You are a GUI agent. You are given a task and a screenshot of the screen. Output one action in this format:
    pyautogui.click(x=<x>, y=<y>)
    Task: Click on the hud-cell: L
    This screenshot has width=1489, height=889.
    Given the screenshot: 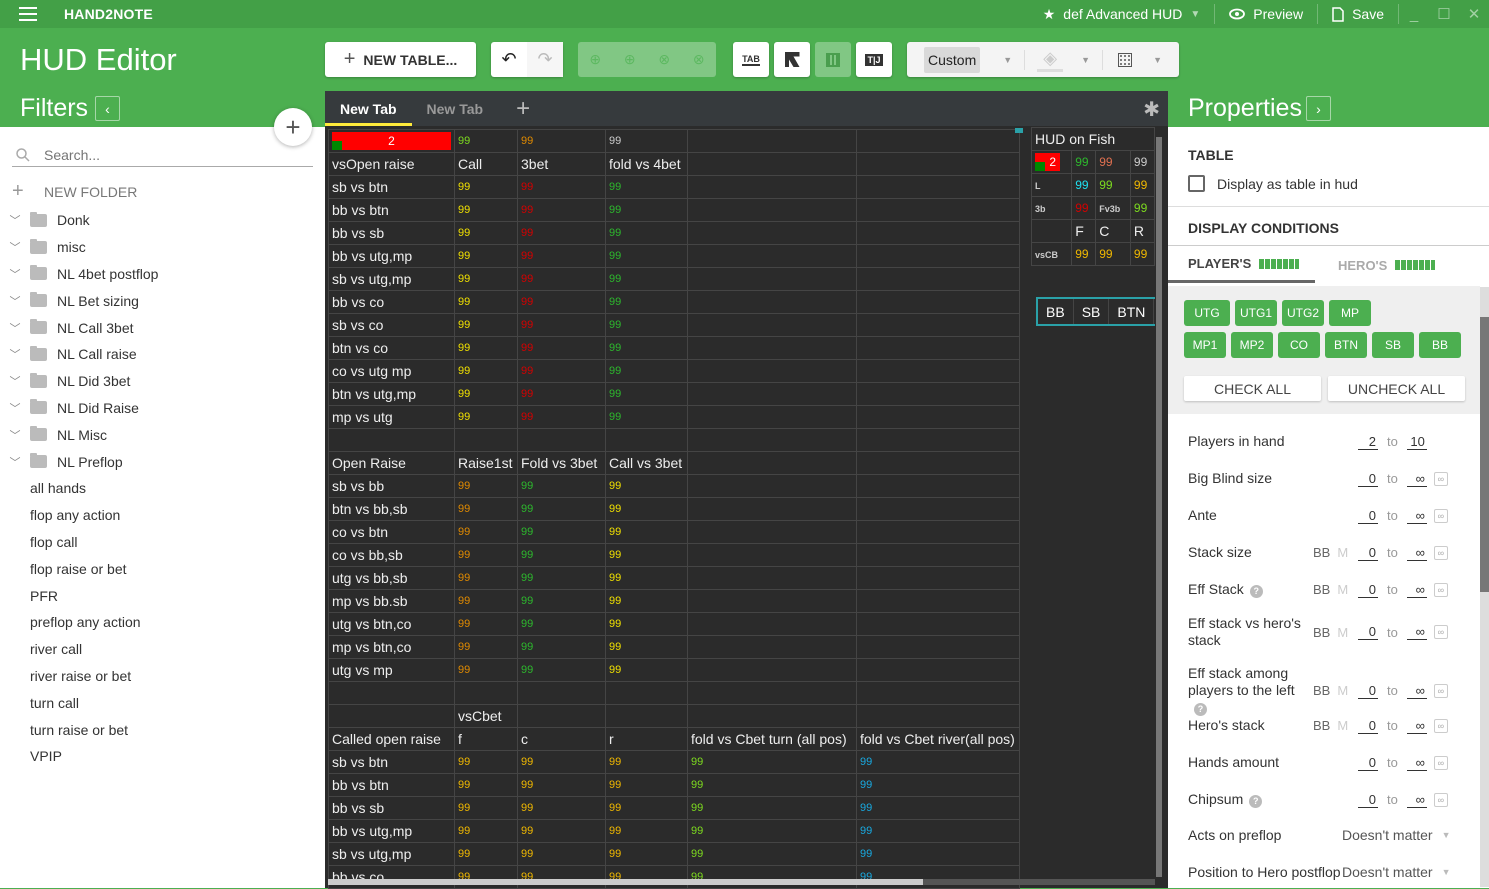 What is the action you would take?
    pyautogui.click(x=1051, y=185)
    